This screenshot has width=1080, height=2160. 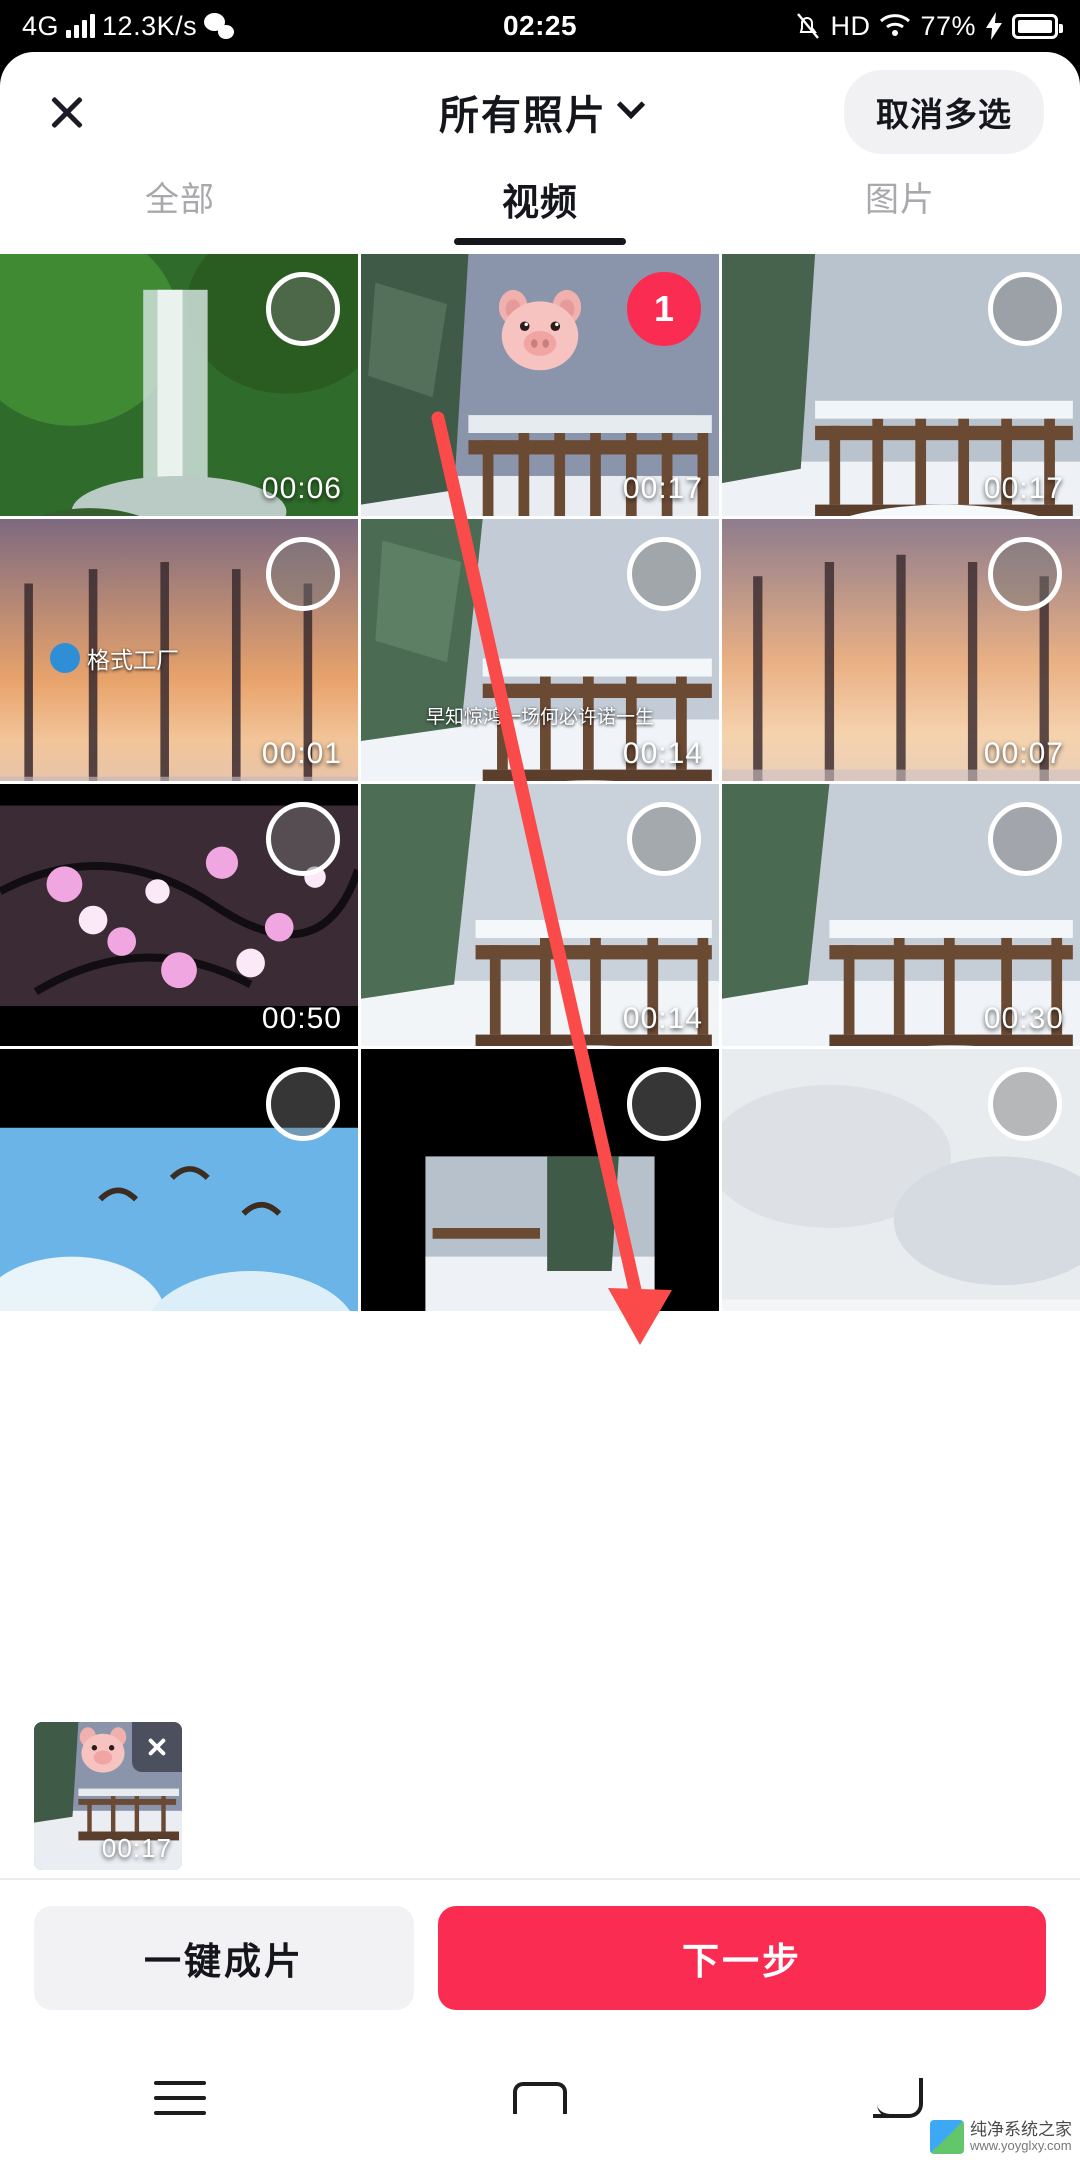 What do you see at coordinates (65, 658) in the screenshot?
I see `factory-logo-icon` at bounding box center [65, 658].